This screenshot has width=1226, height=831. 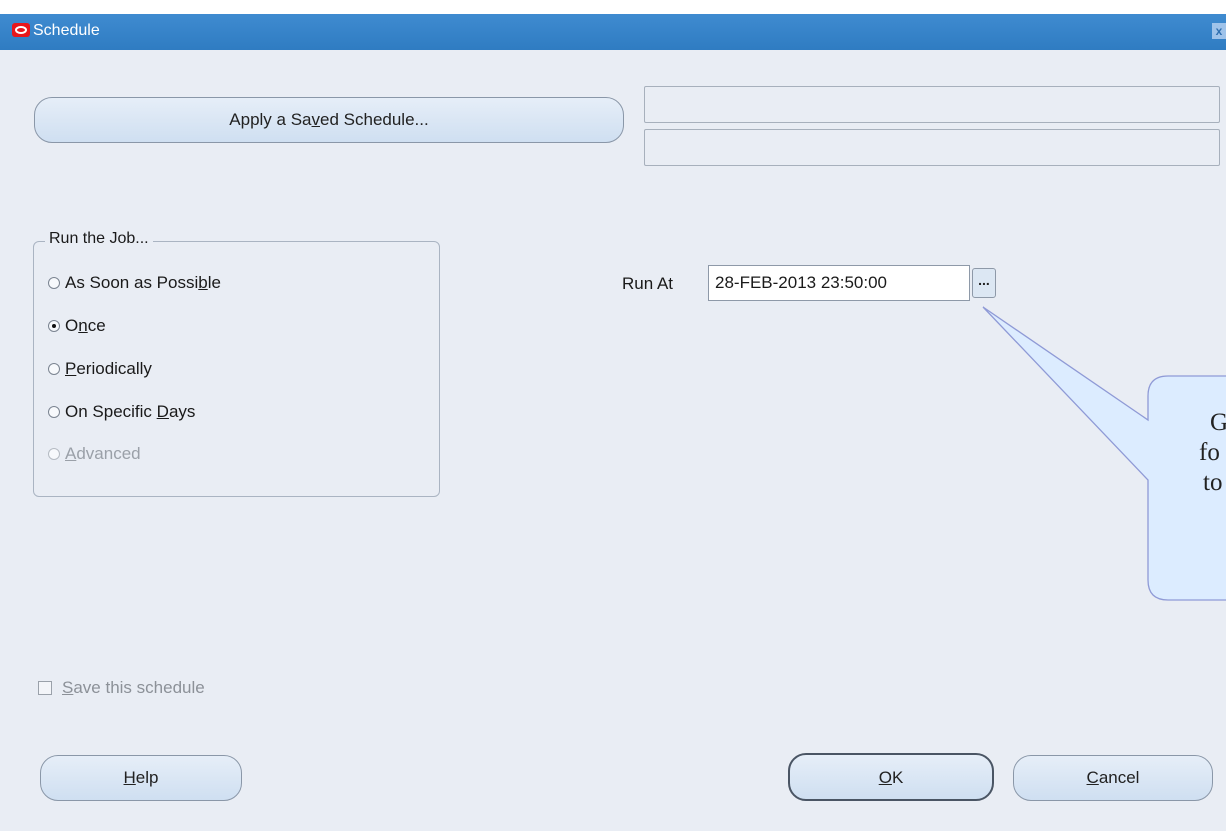 I want to click on cancel-button-label: Cancel, so click(x=1113, y=777).